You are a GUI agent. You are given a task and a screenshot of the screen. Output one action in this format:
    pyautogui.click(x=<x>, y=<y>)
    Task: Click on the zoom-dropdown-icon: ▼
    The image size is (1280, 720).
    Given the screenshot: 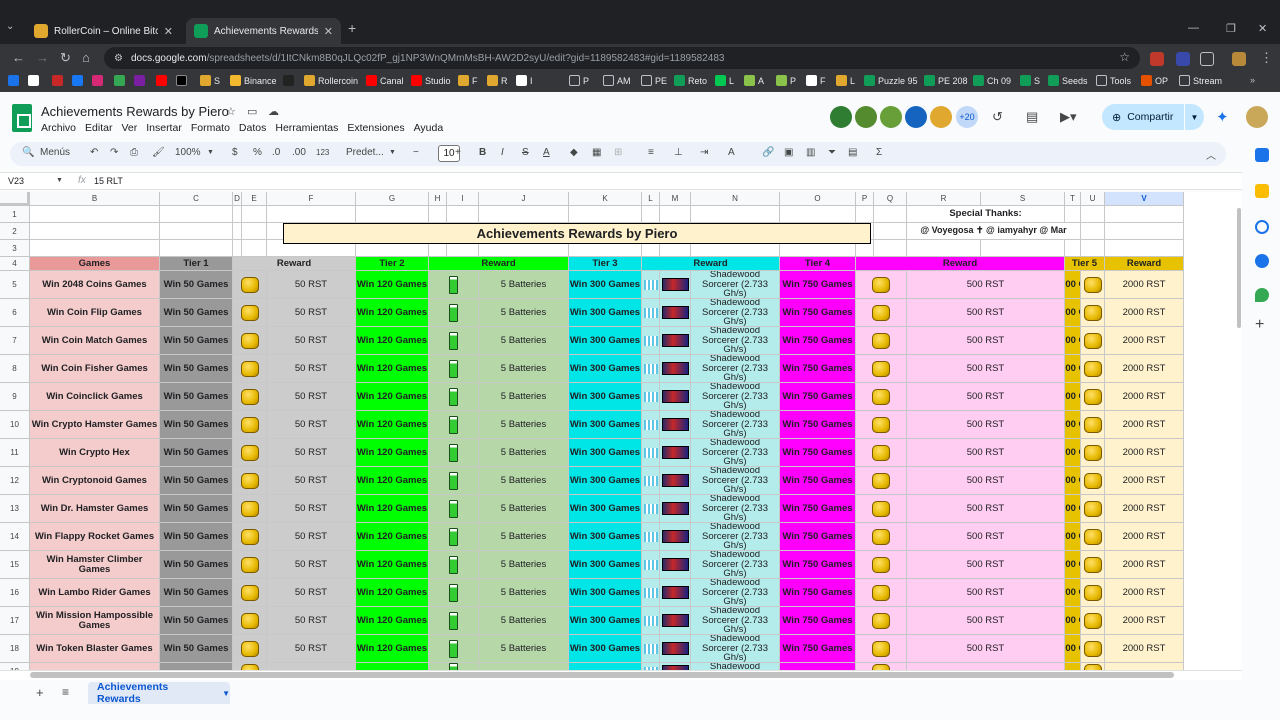 What is the action you would take?
    pyautogui.click(x=210, y=152)
    